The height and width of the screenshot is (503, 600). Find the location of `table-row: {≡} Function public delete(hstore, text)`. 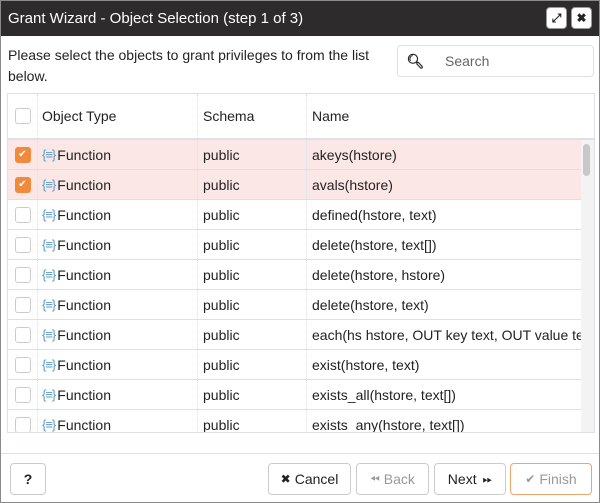

table-row: {≡} Function public delete(hstore, text) is located at coordinates (294, 305).